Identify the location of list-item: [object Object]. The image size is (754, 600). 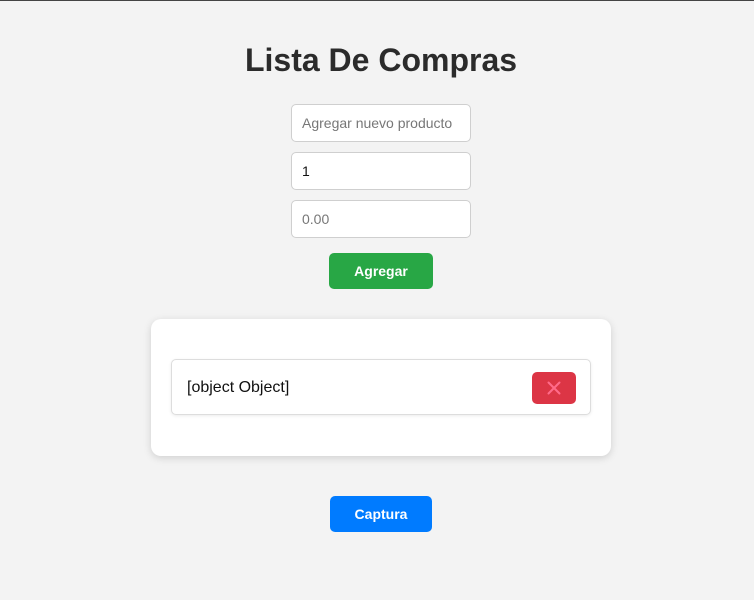
(381, 387).